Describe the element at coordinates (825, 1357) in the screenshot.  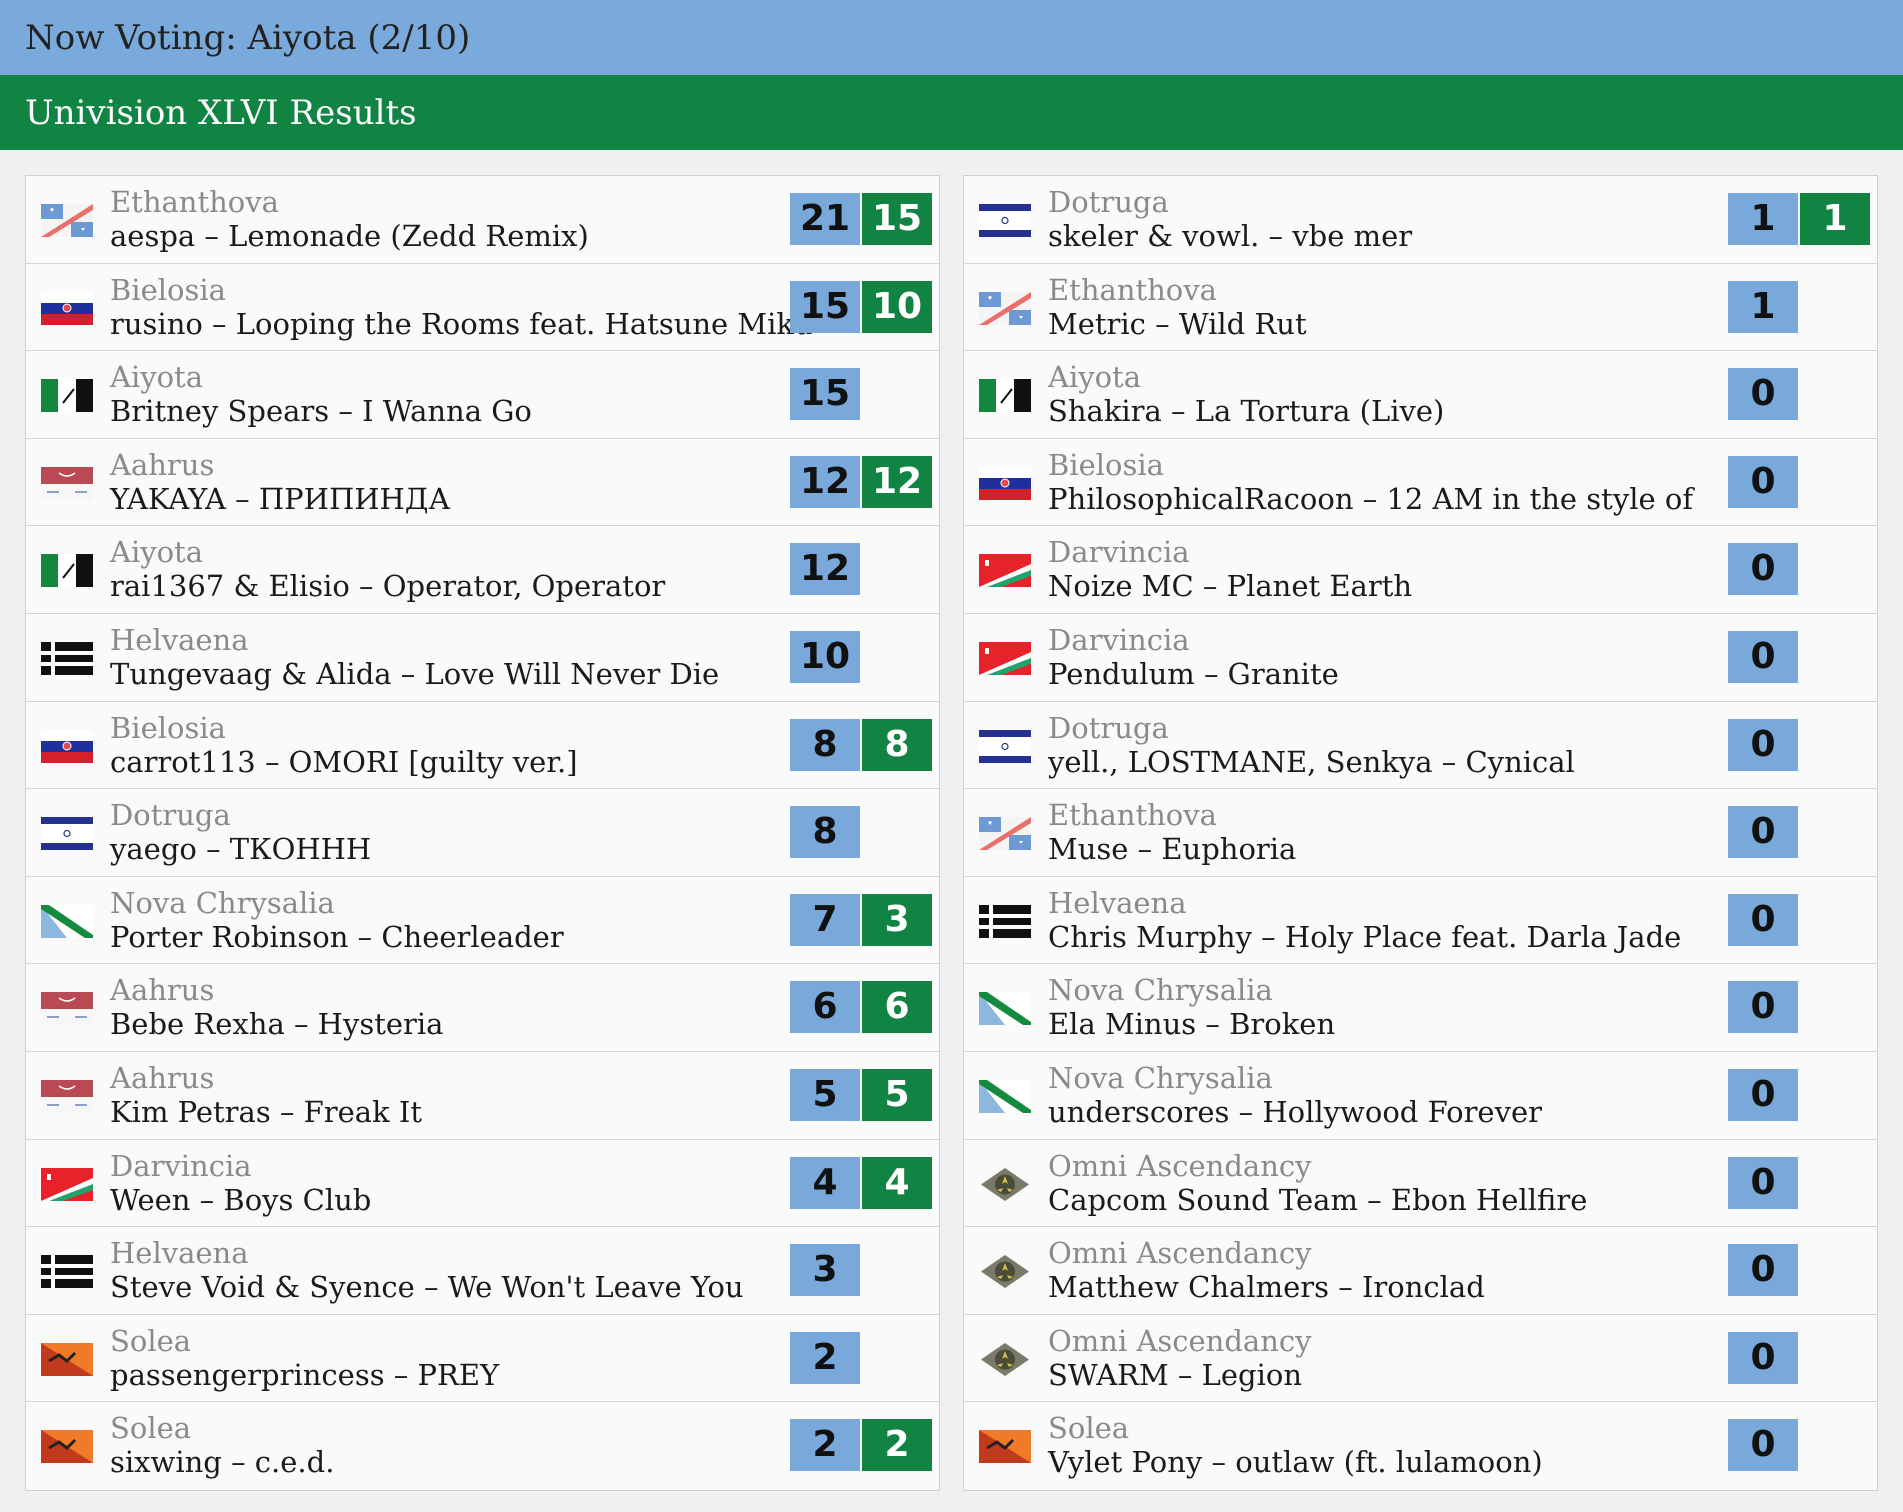
I see `total-score-badge: 2` at that location.